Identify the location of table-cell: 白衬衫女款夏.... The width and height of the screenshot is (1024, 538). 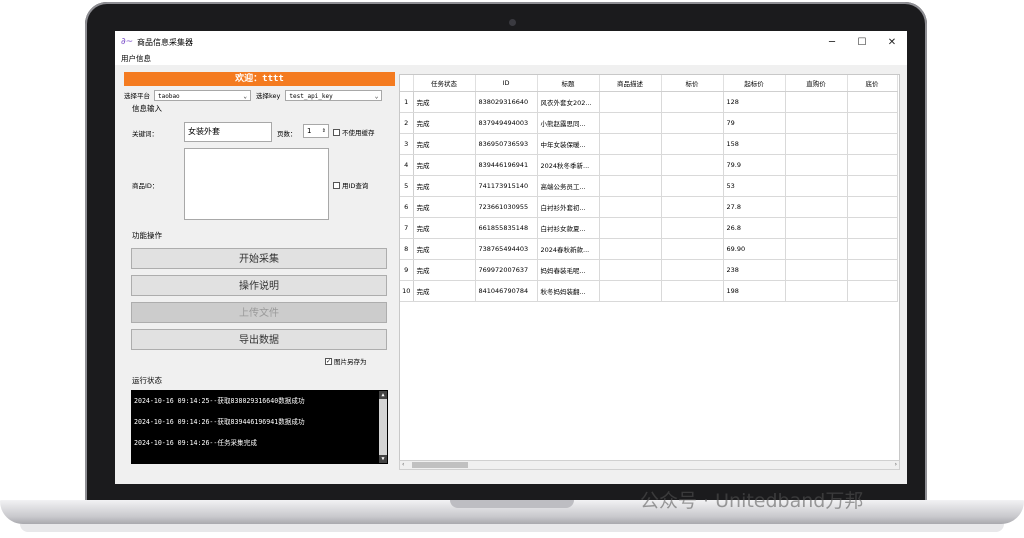
(568, 228).